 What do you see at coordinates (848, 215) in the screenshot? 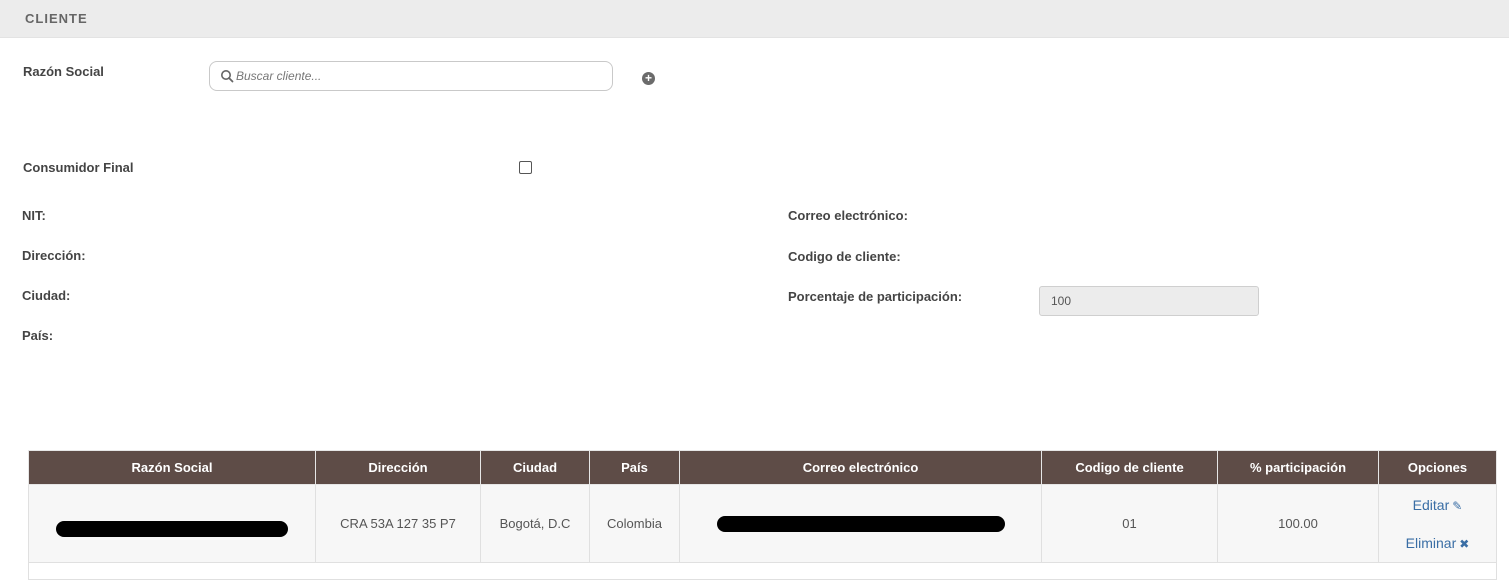
I see `correo-label: Correo electrónico:` at bounding box center [848, 215].